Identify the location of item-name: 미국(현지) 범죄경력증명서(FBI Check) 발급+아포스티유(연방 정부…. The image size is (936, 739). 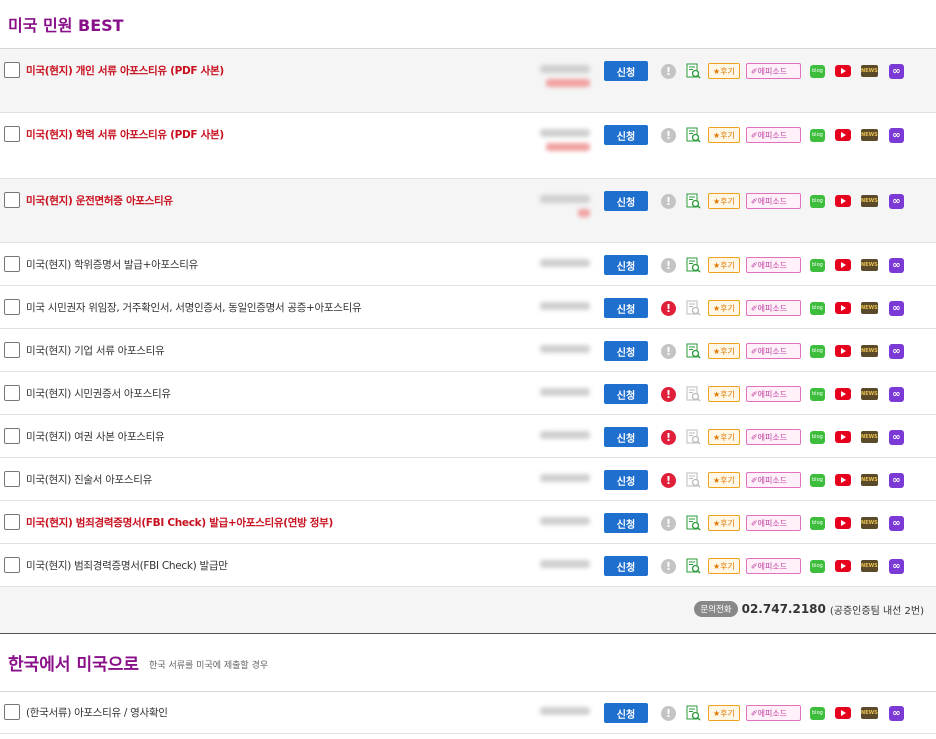
(179, 522).